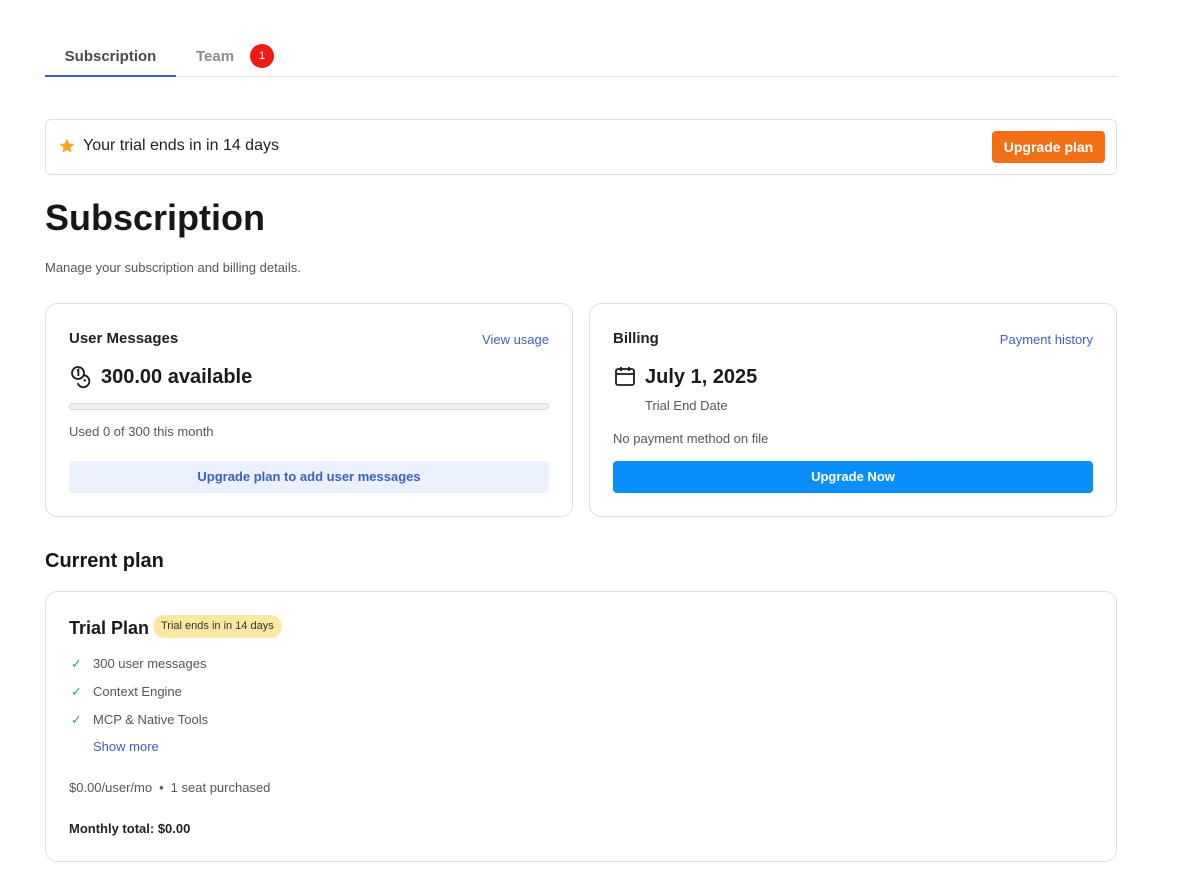  Describe the element at coordinates (177, 377) in the screenshot. I see `messages-available: 300.00 available` at that location.